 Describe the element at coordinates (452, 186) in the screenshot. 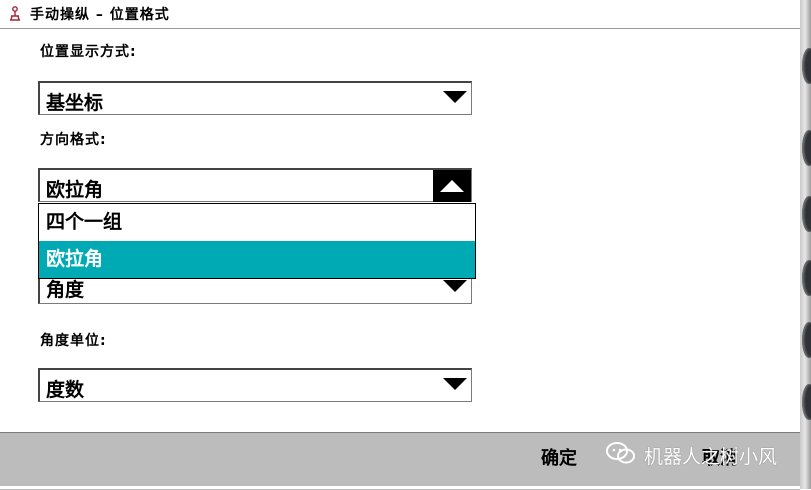

I see `chevron-up-icon` at that location.